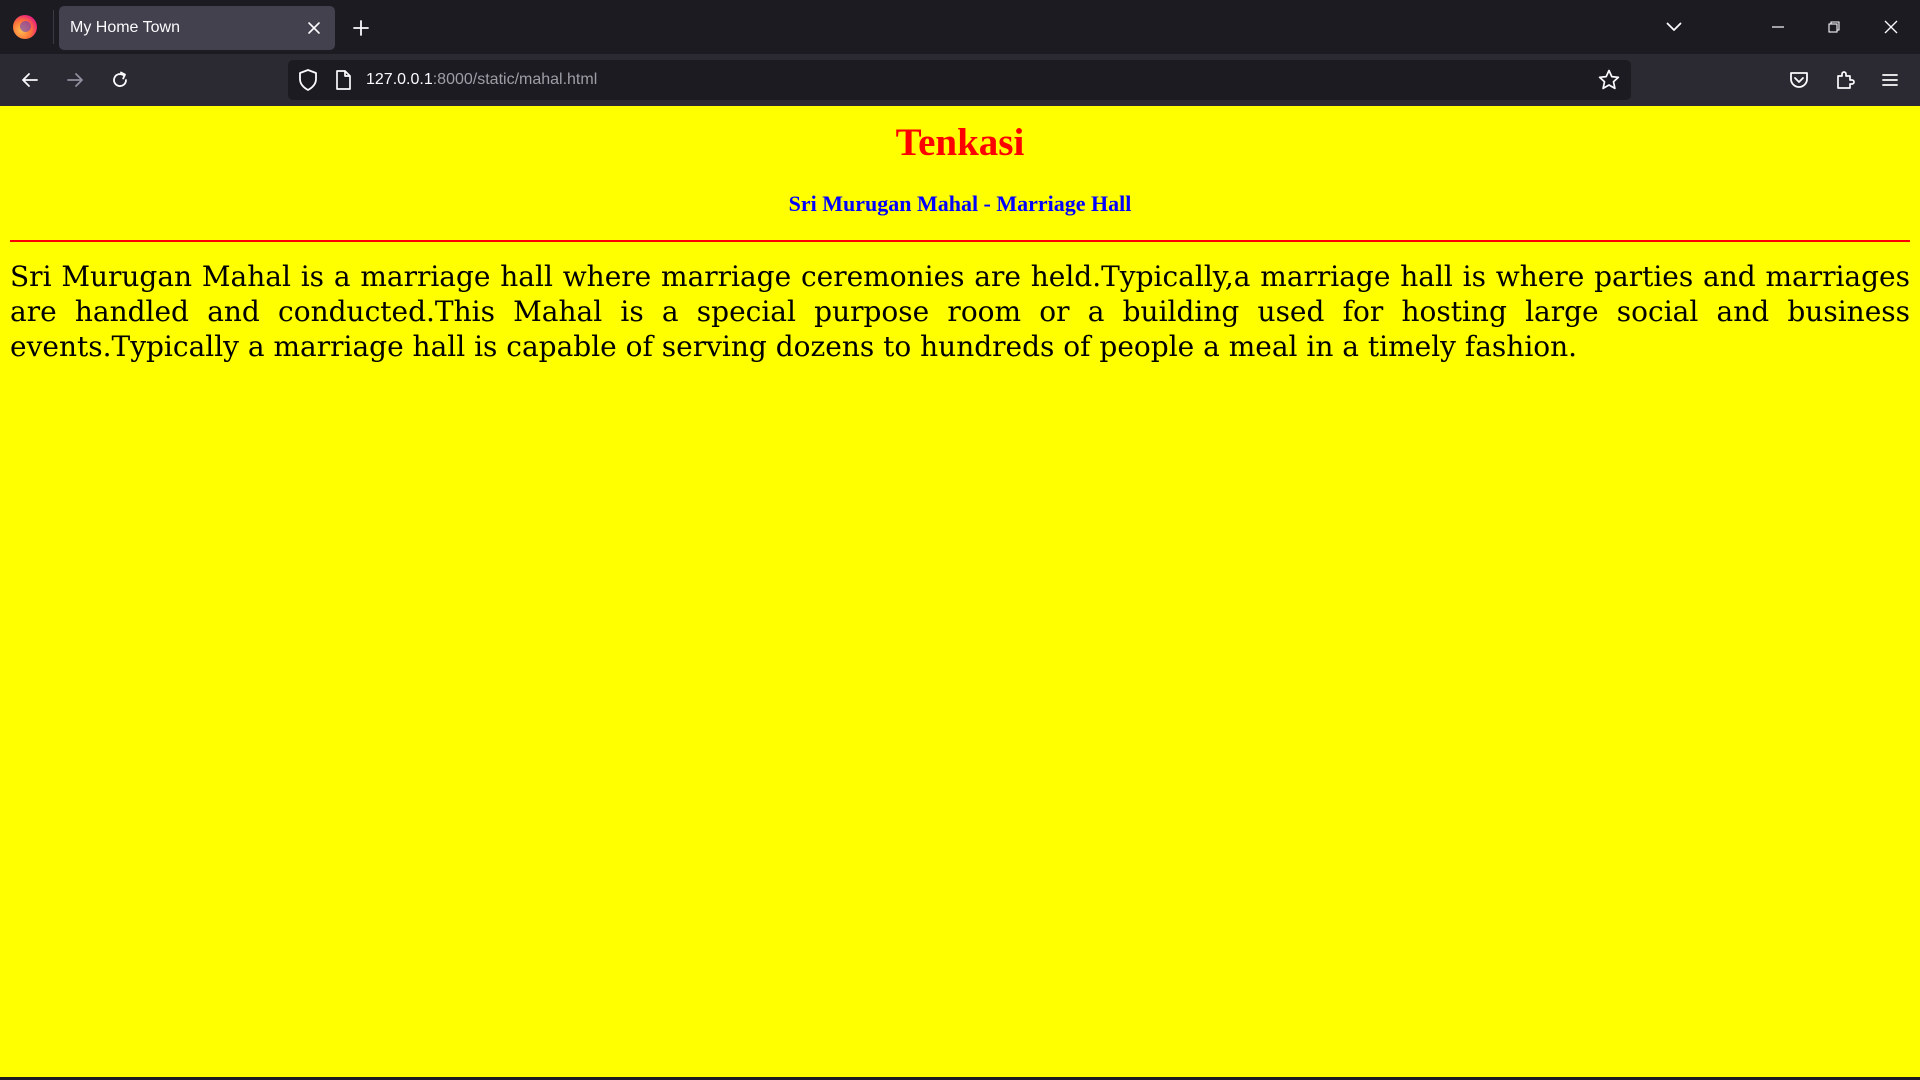  I want to click on extensions-button, so click(1845, 80).